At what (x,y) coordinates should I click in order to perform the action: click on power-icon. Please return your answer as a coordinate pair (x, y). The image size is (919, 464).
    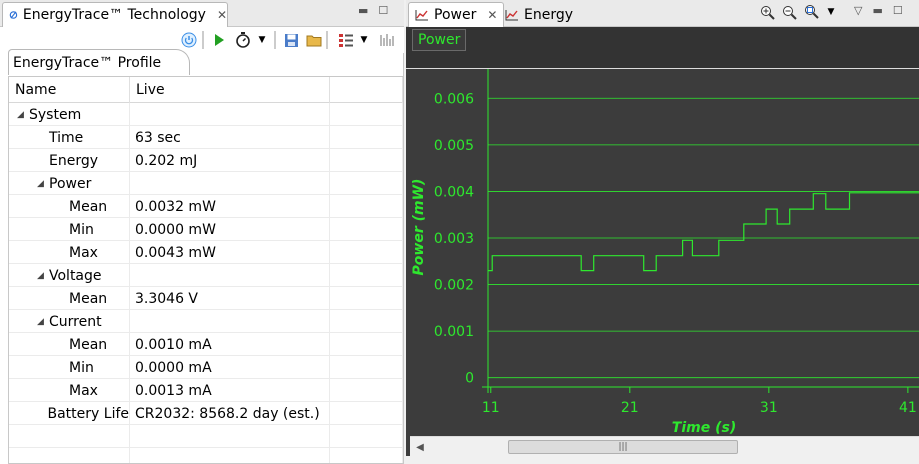
    Looking at the image, I should click on (189, 40).